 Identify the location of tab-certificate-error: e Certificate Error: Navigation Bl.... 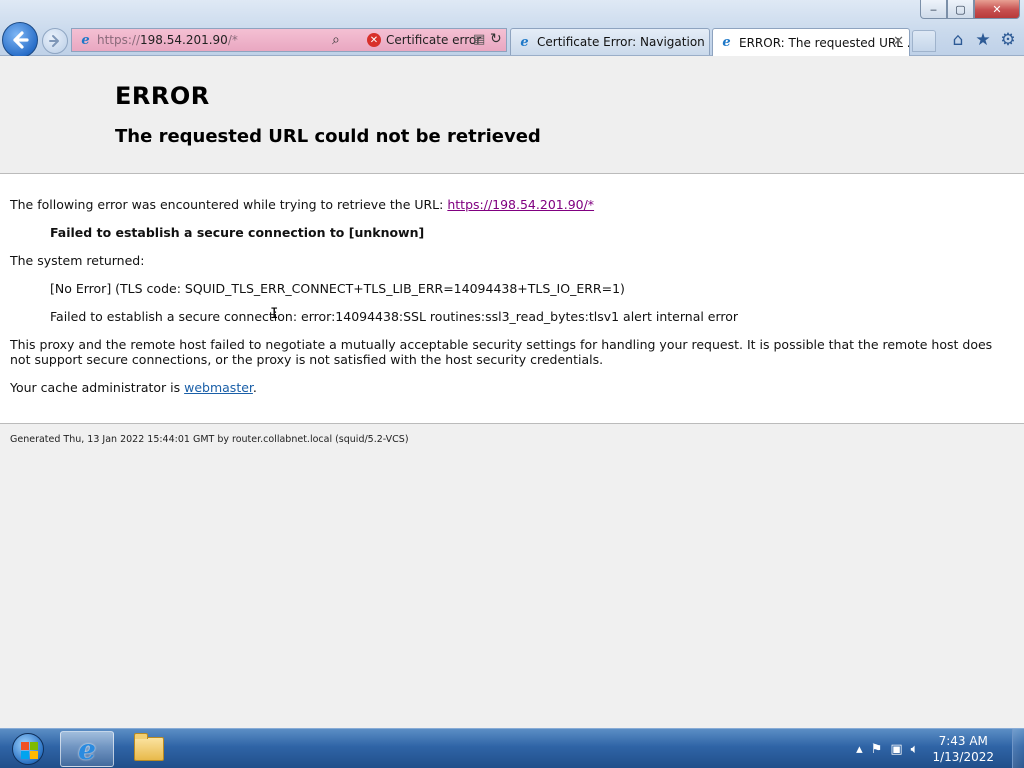
(610, 41).